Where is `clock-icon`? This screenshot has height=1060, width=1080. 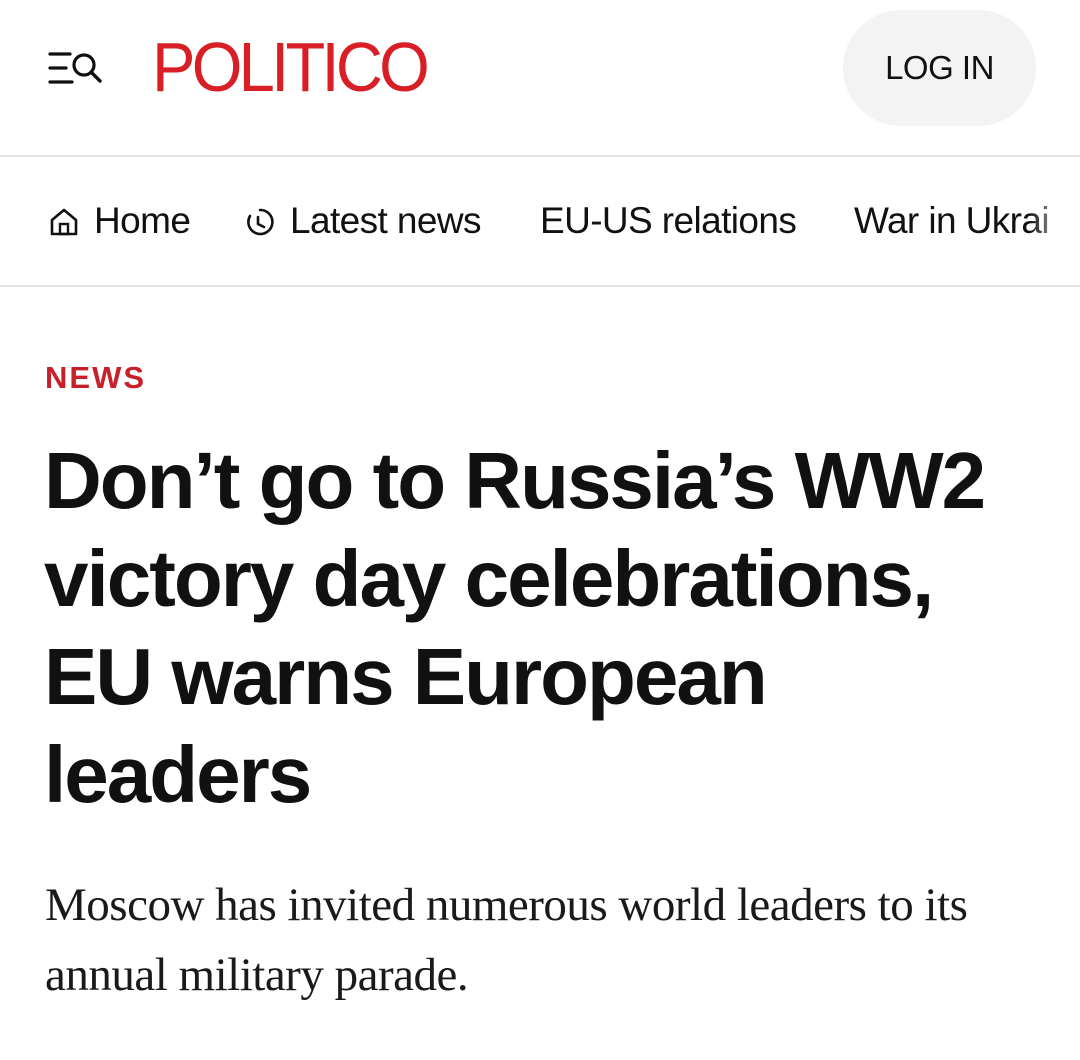 clock-icon is located at coordinates (260, 221).